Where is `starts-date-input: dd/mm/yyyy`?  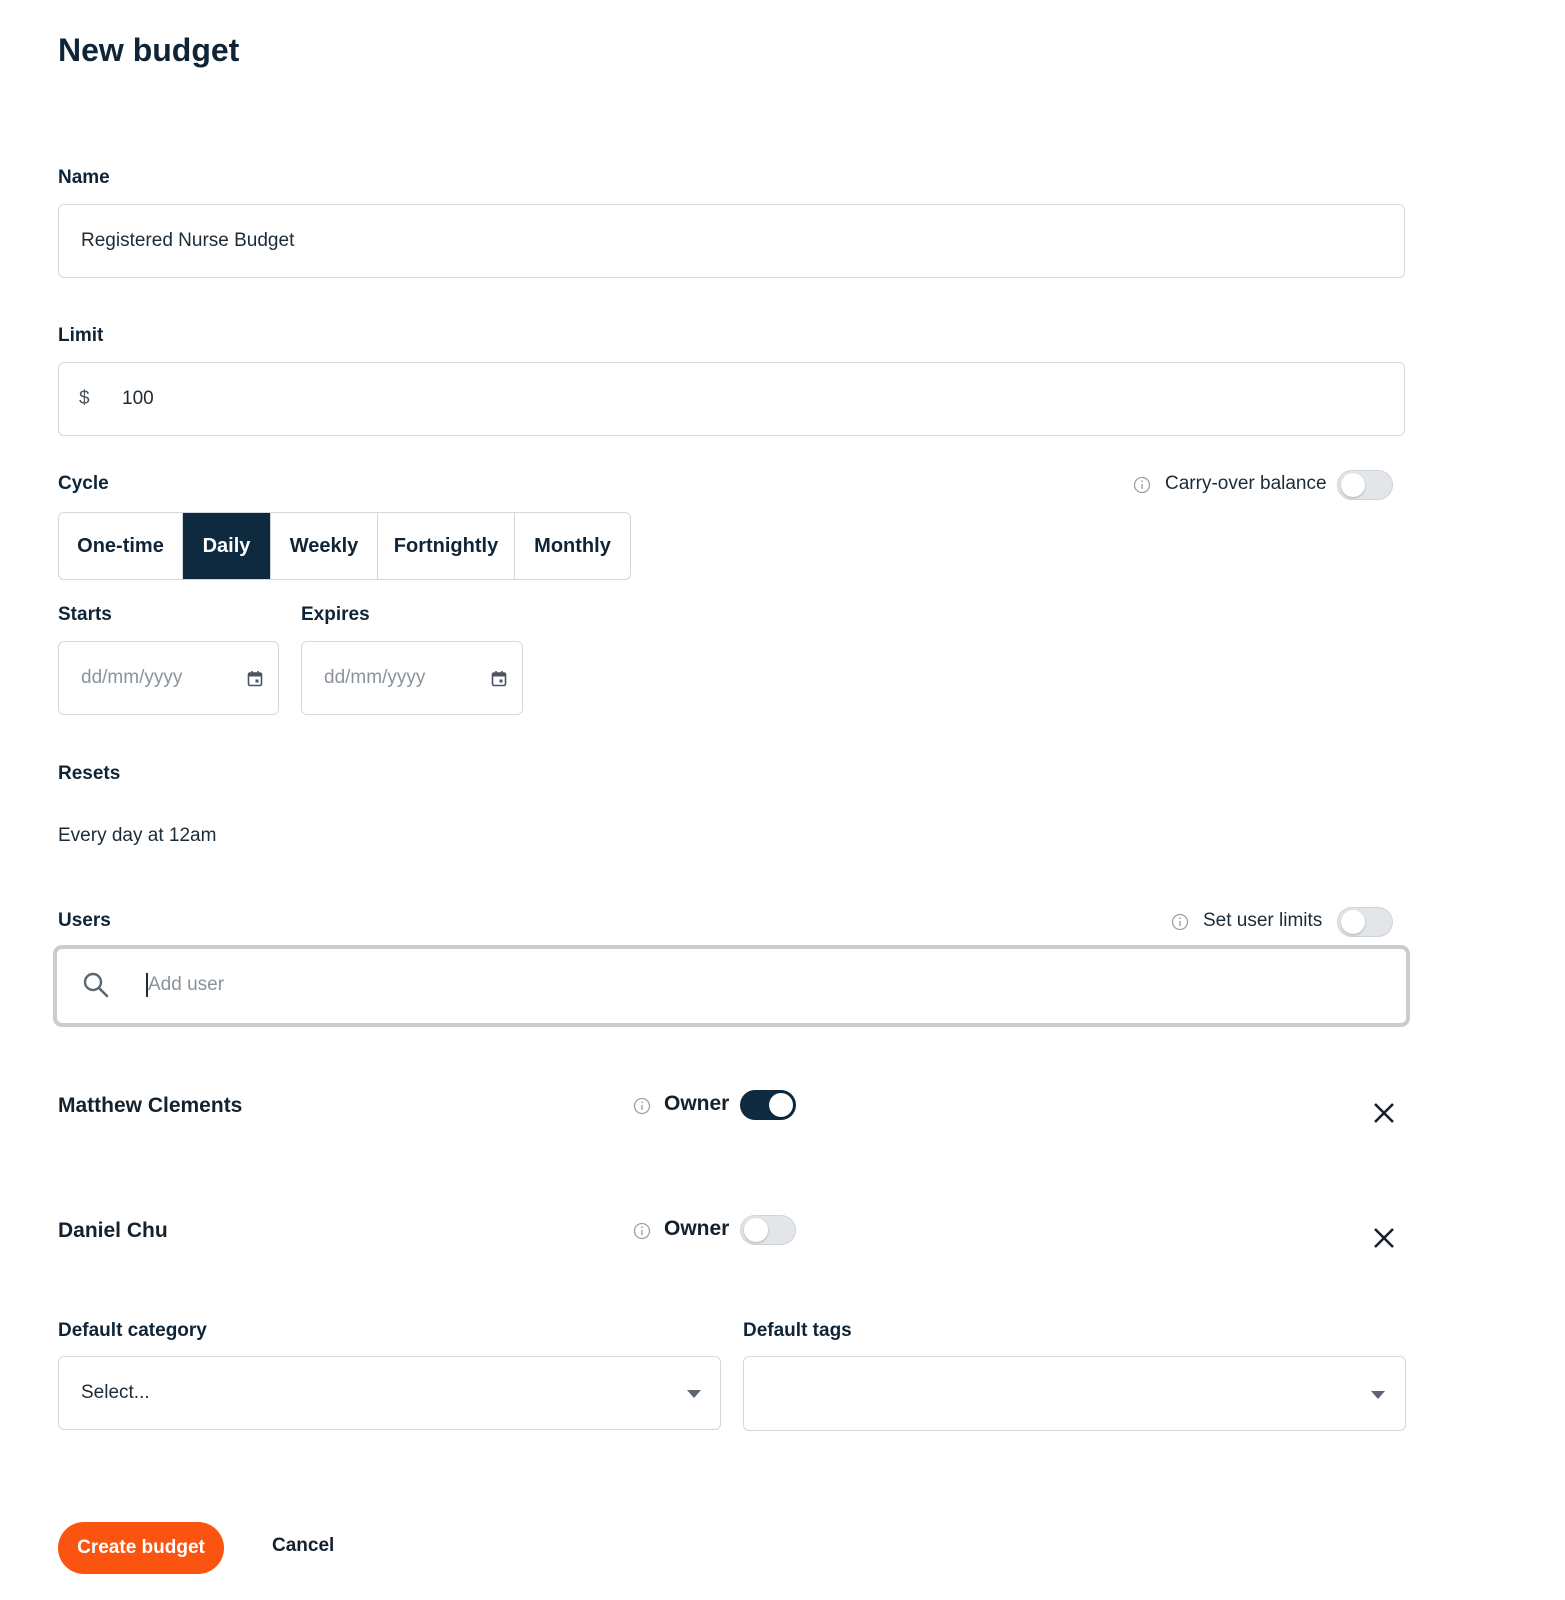 starts-date-input: dd/mm/yyyy is located at coordinates (168, 678).